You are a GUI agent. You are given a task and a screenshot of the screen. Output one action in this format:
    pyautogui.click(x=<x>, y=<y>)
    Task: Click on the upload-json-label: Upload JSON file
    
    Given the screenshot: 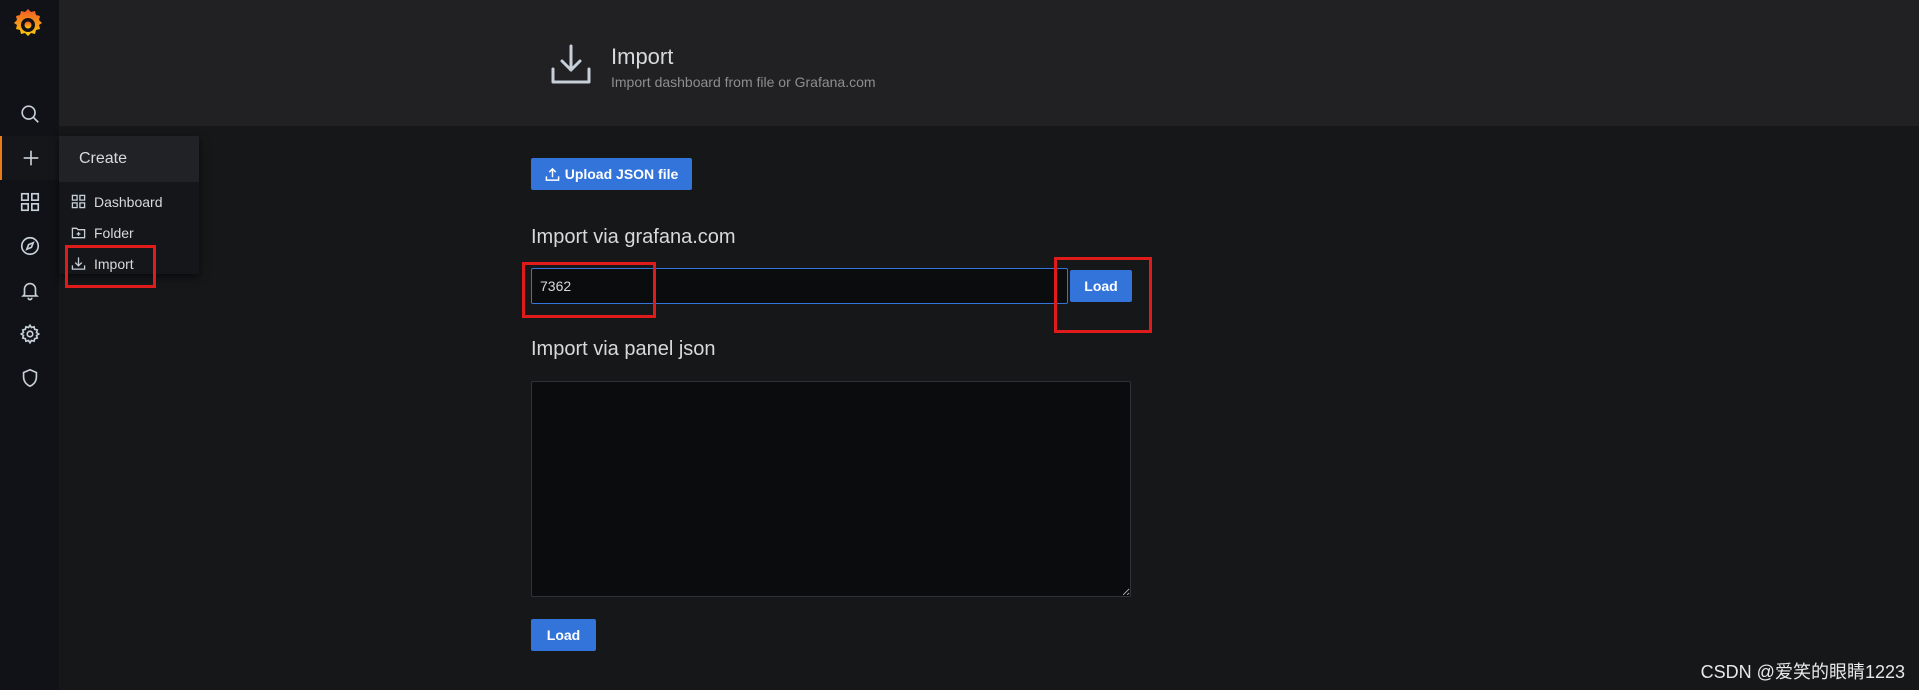 What is the action you would take?
    pyautogui.click(x=621, y=174)
    